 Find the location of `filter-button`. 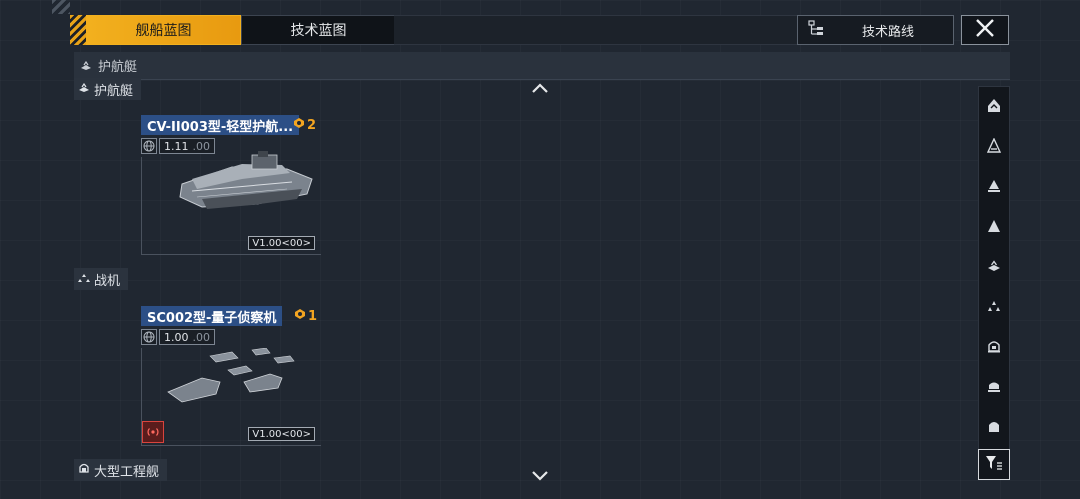

filter-button is located at coordinates (994, 464).